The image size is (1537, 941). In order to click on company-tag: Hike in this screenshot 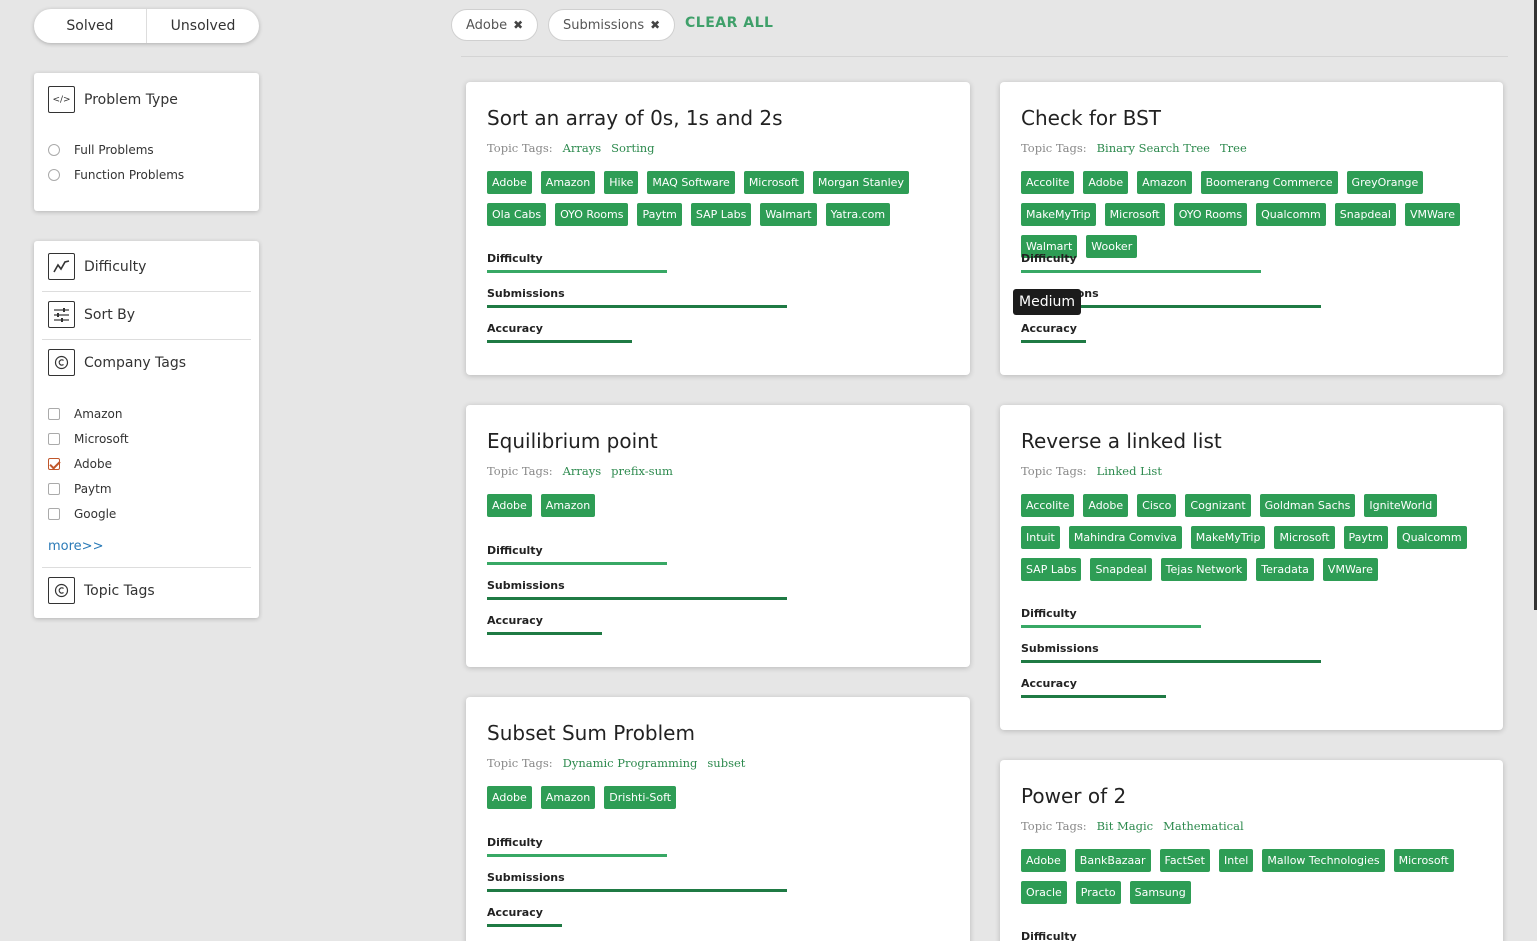, I will do `click(621, 182)`.